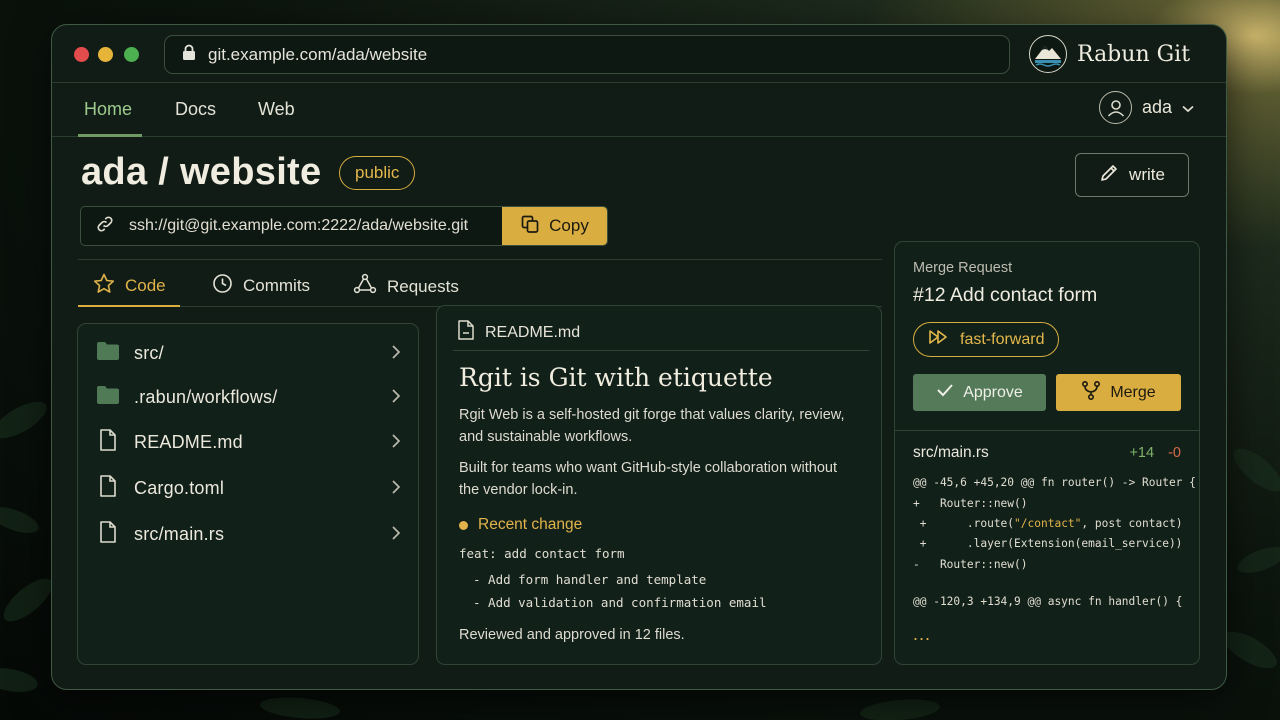 This screenshot has width=1280, height=720. I want to click on file-row-src: src/, so click(248, 353).